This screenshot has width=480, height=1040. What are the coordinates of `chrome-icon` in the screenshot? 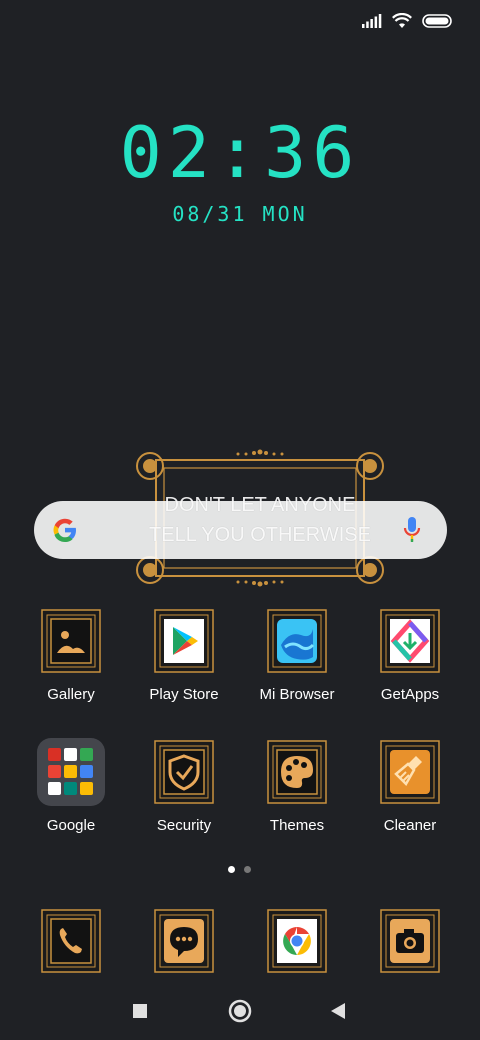 It's located at (297, 941).